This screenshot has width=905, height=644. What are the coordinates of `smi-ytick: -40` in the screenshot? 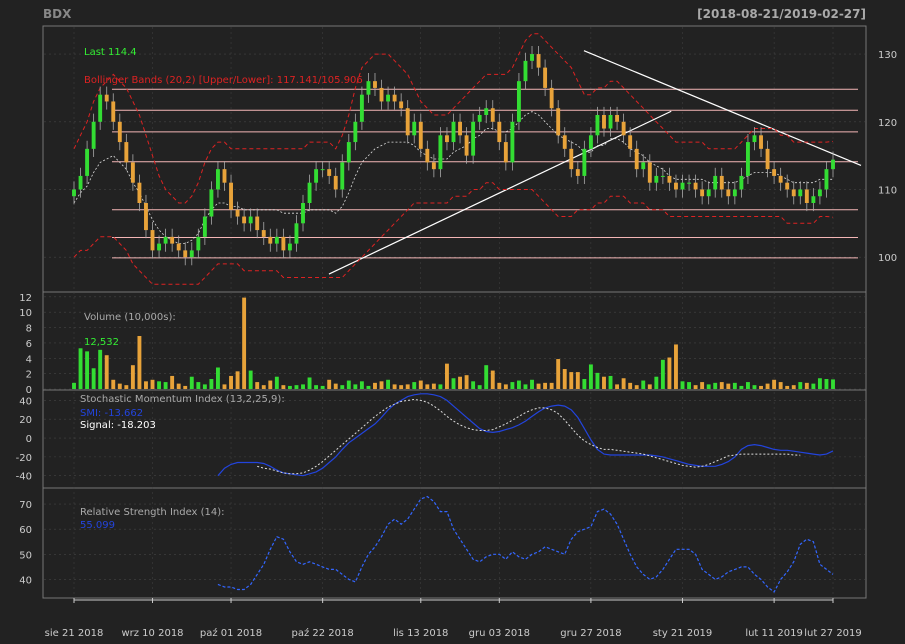 It's located at (24, 477).